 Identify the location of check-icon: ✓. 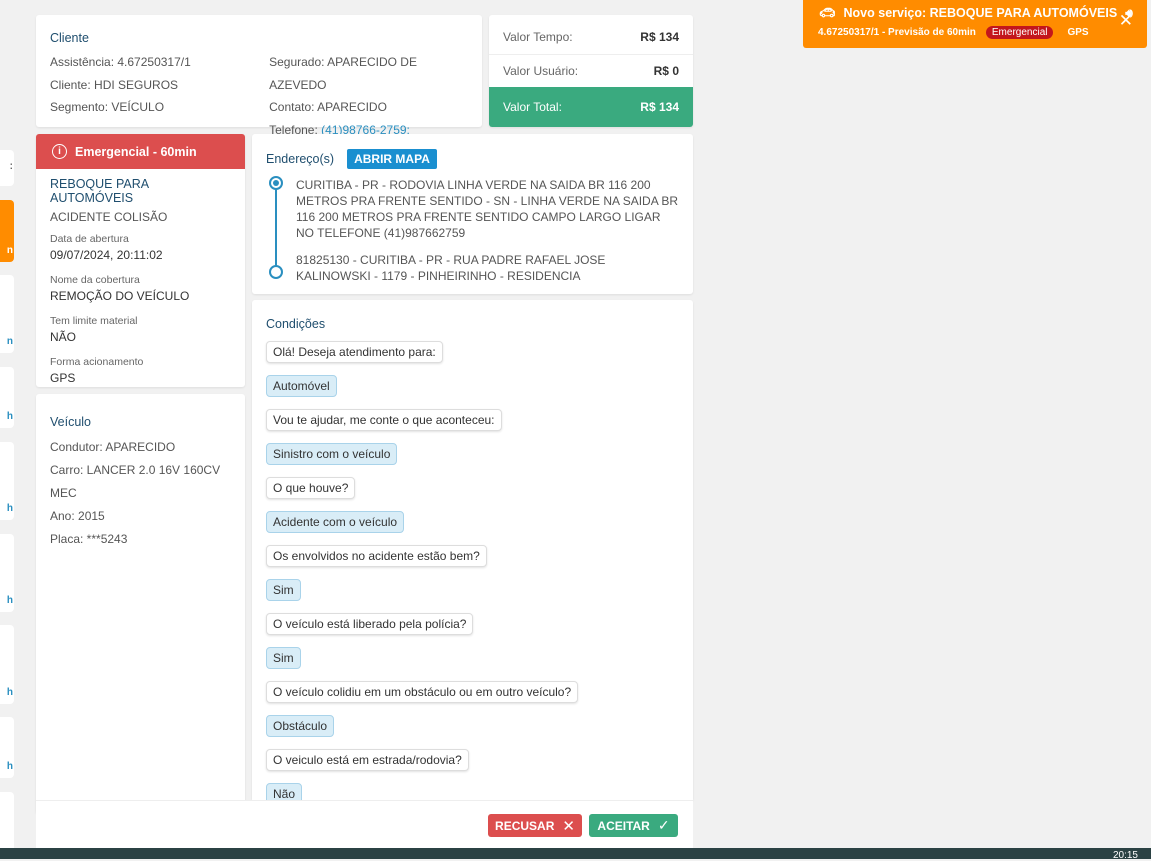
(663, 825).